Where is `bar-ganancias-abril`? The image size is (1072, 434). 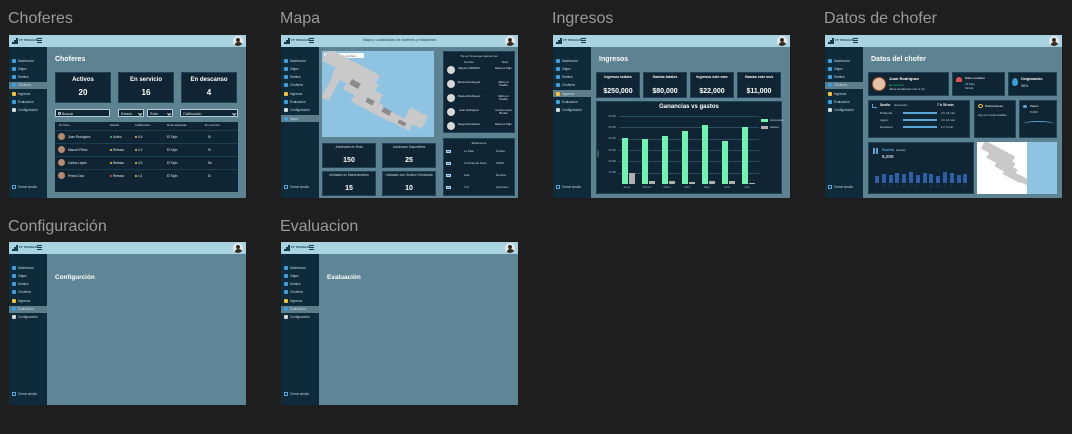
bar-ganancias-abril is located at coordinates (685, 157).